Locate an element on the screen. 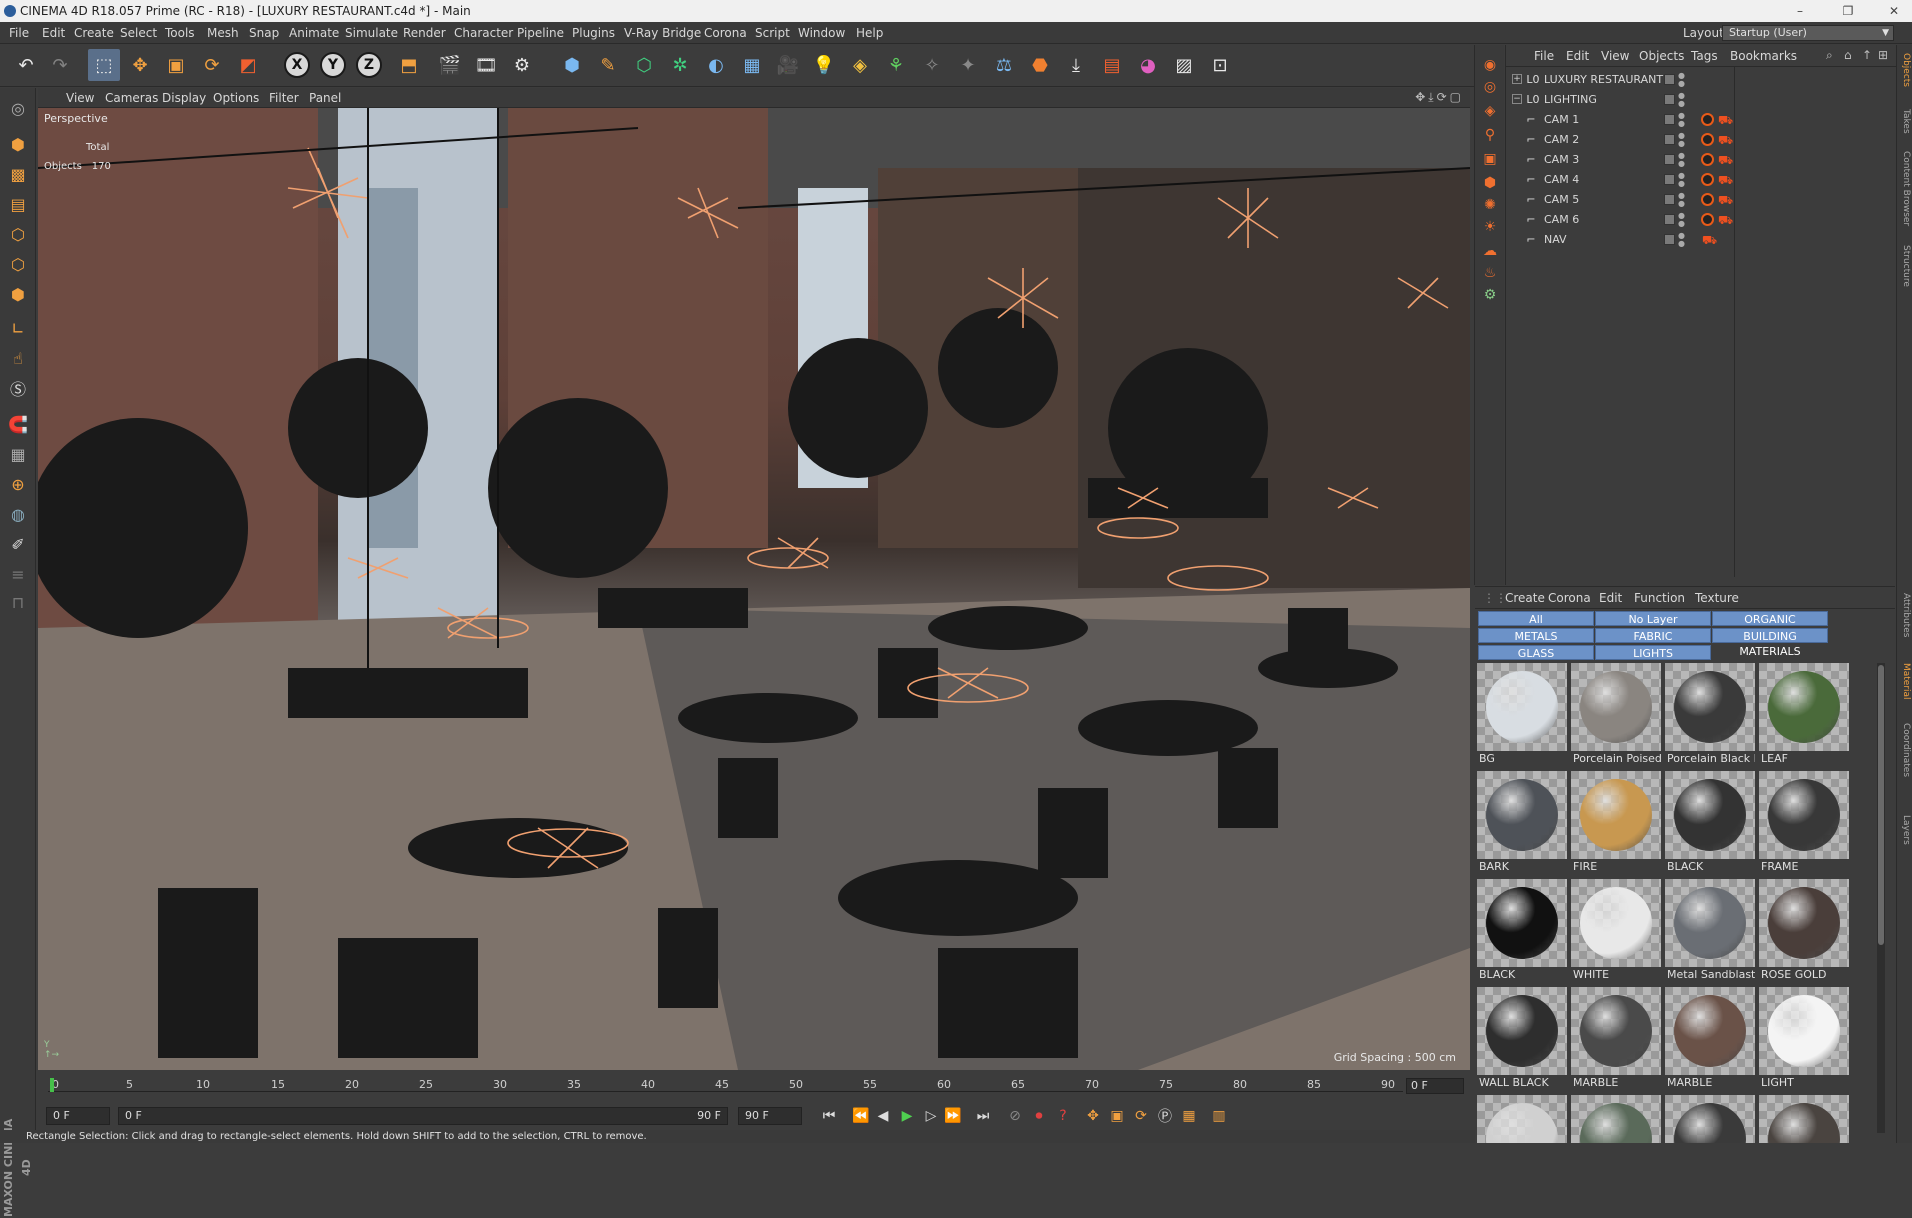 The width and height of the screenshot is (1912, 1218). tab-attributes: Attributes is located at coordinates (1905, 615).